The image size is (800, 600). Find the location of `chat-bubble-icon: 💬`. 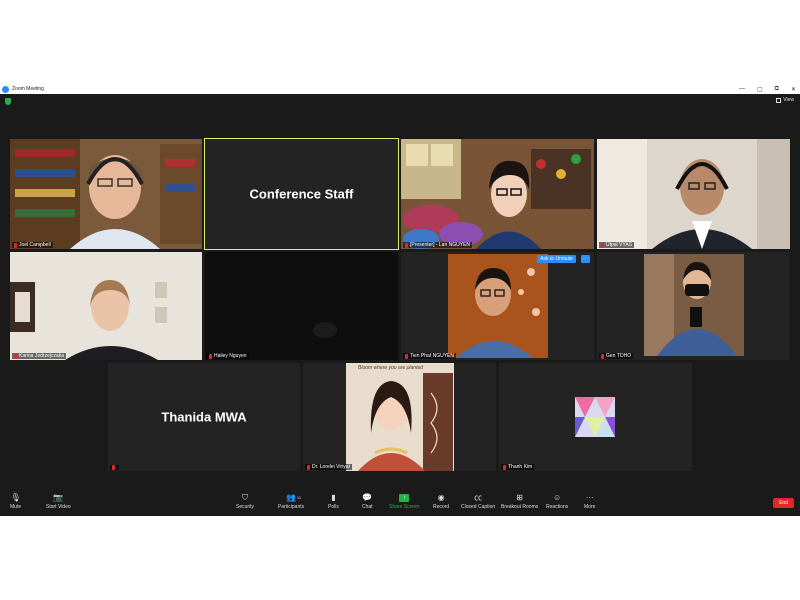

chat-bubble-icon: 💬 is located at coordinates (367, 497).